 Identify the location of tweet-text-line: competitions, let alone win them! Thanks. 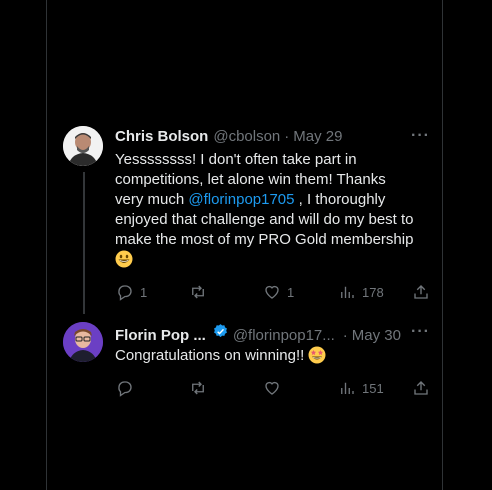
(250, 179).